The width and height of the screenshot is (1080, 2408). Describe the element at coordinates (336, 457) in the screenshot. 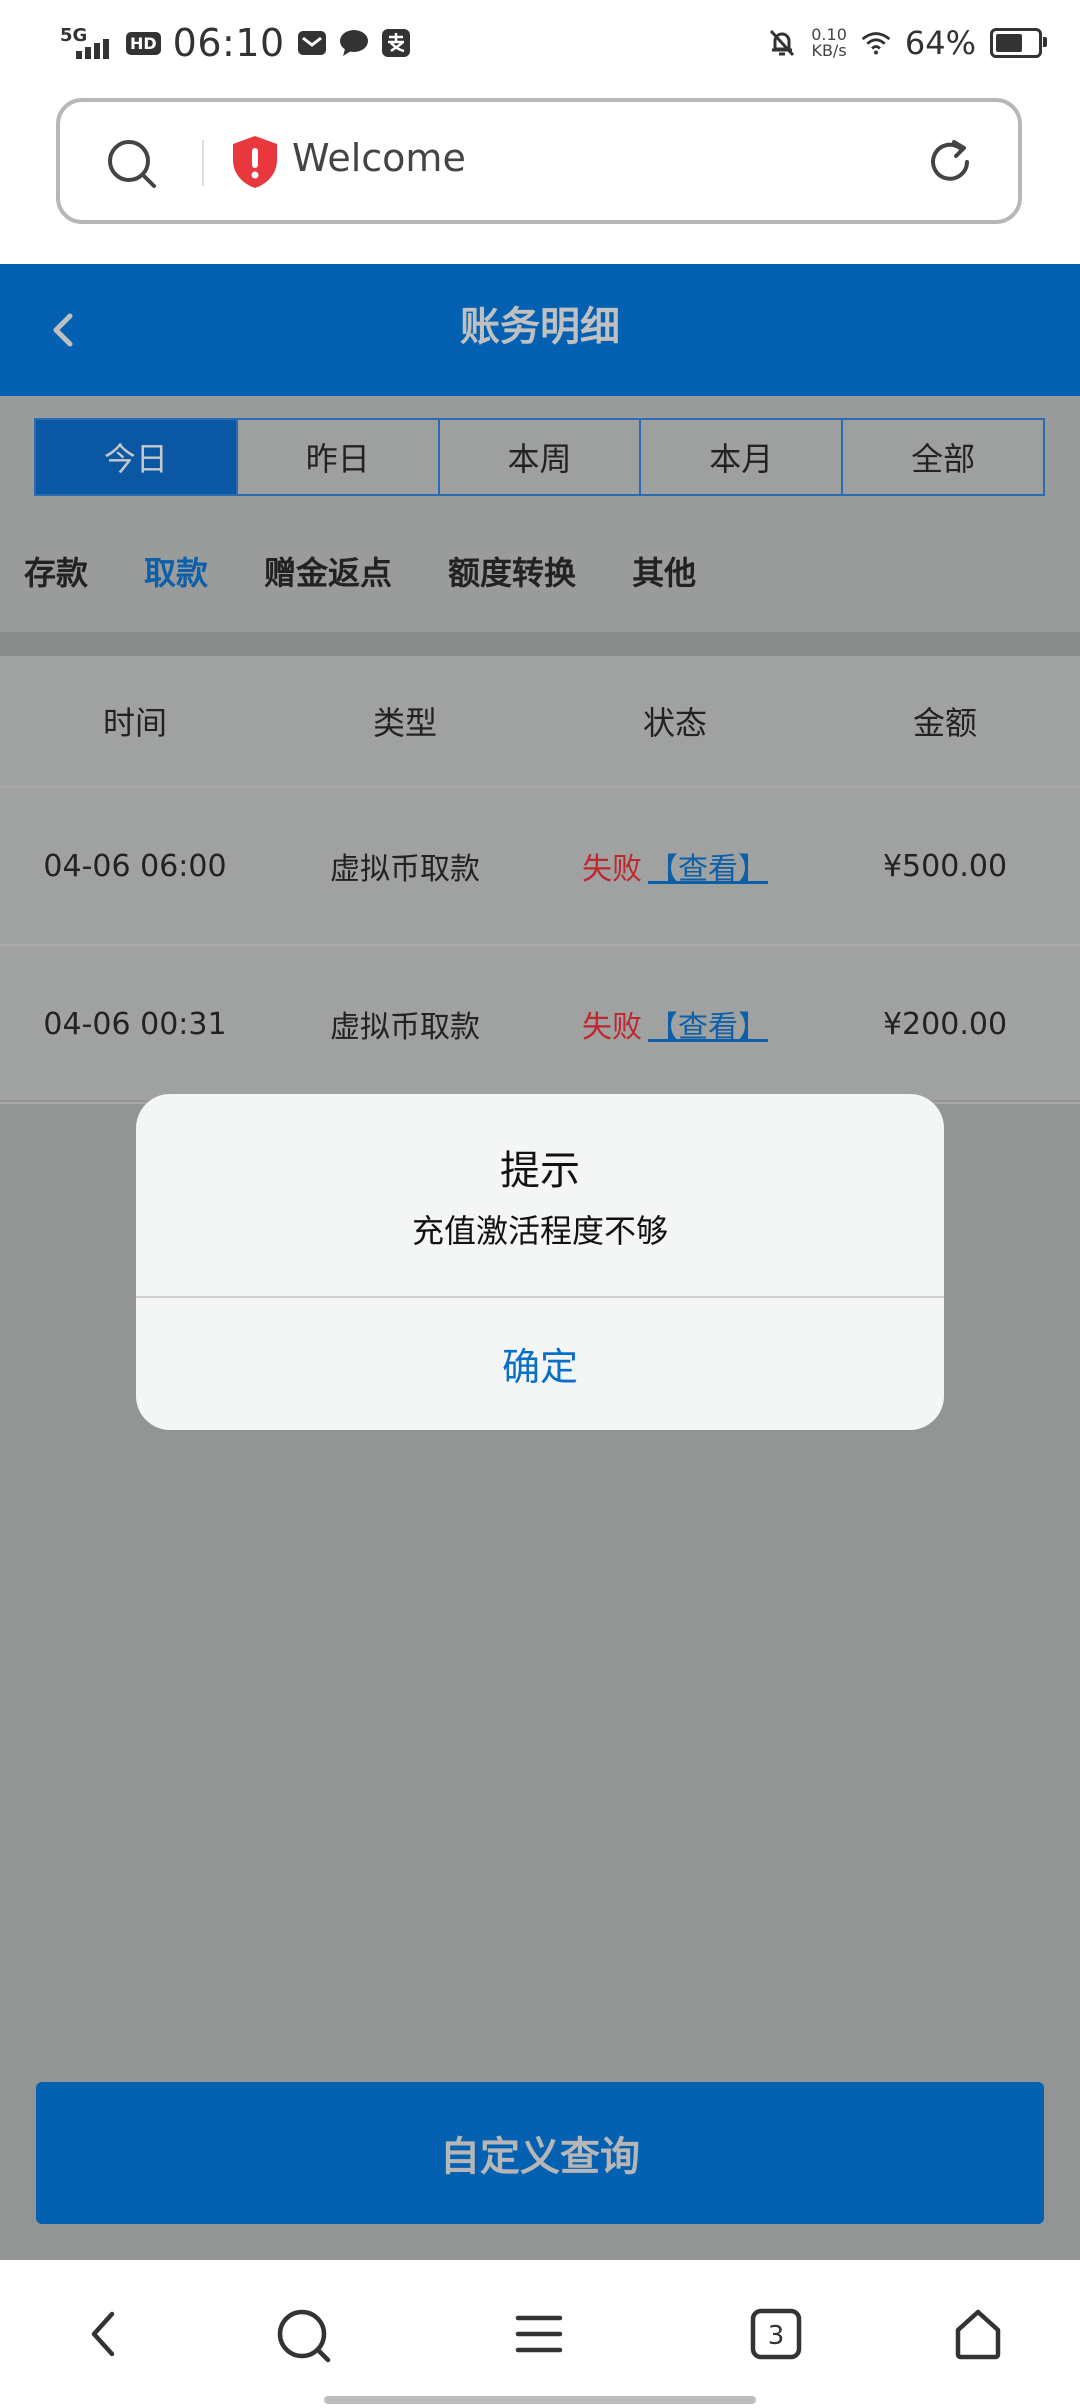

I see `date-tab: 昨日` at that location.